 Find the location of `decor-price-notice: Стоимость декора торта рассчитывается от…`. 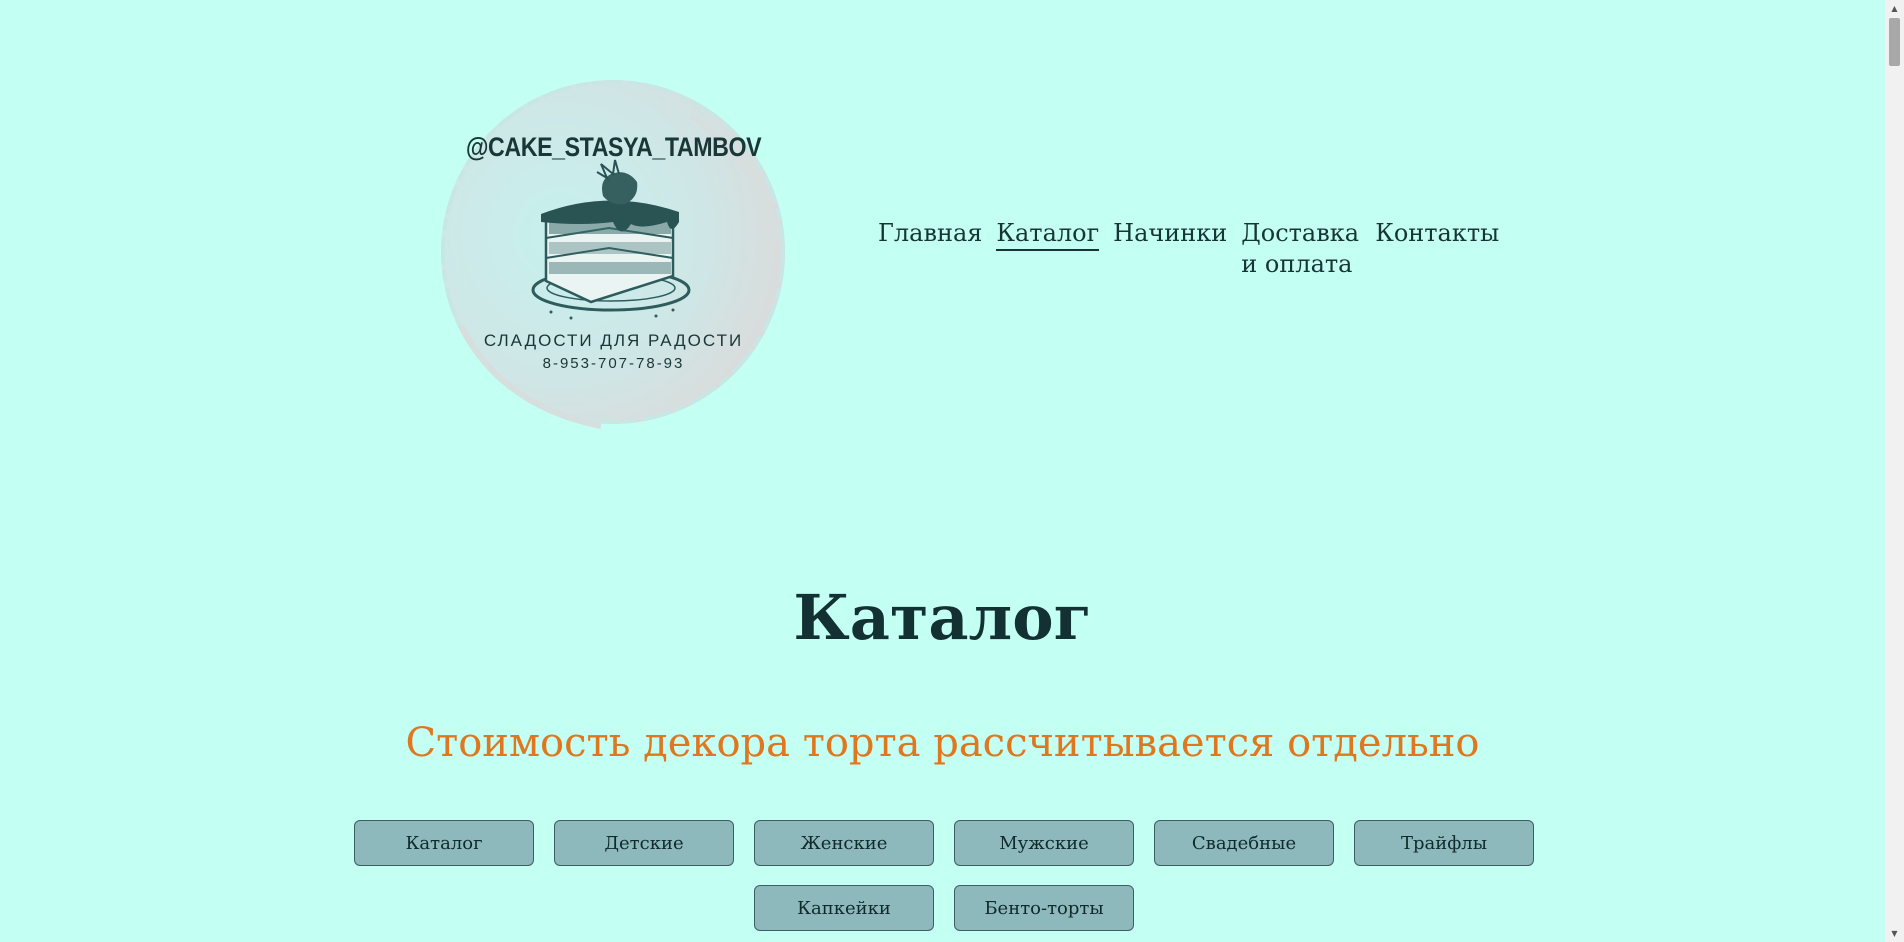

decor-price-notice: Стоимость декора торта рассчитывается от… is located at coordinates (942, 743).